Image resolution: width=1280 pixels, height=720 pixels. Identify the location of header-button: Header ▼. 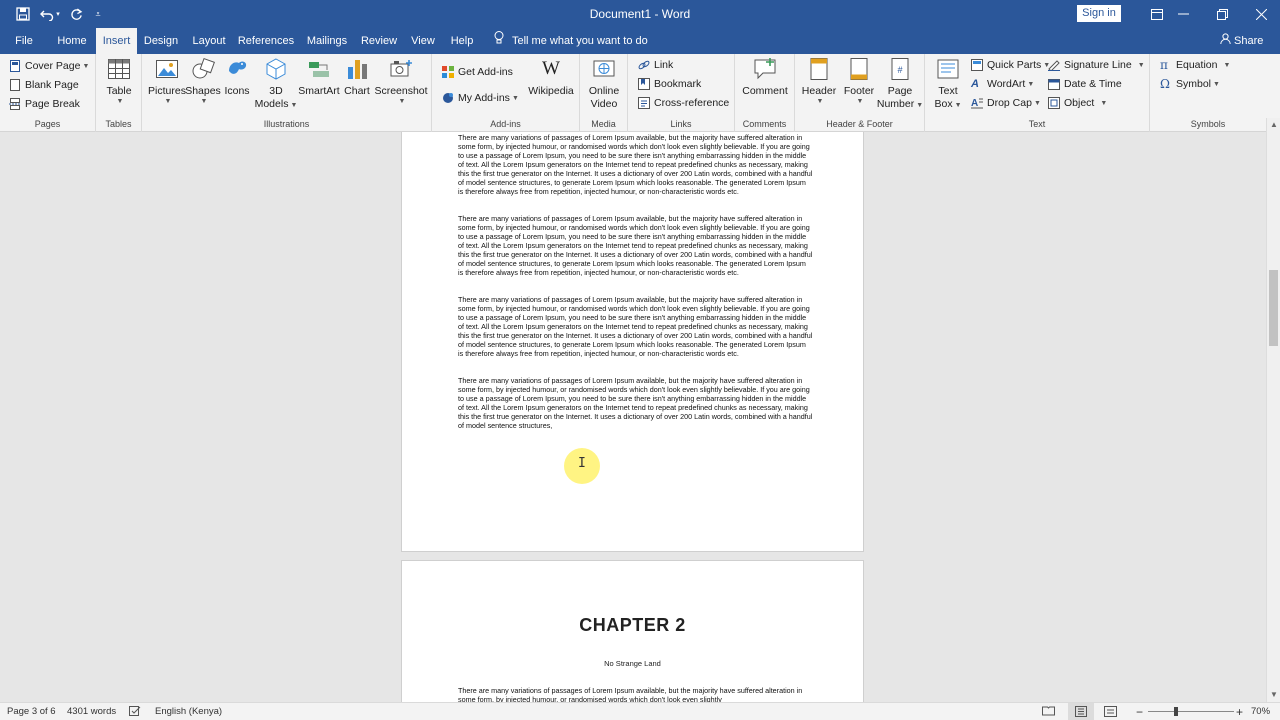
(819, 81).